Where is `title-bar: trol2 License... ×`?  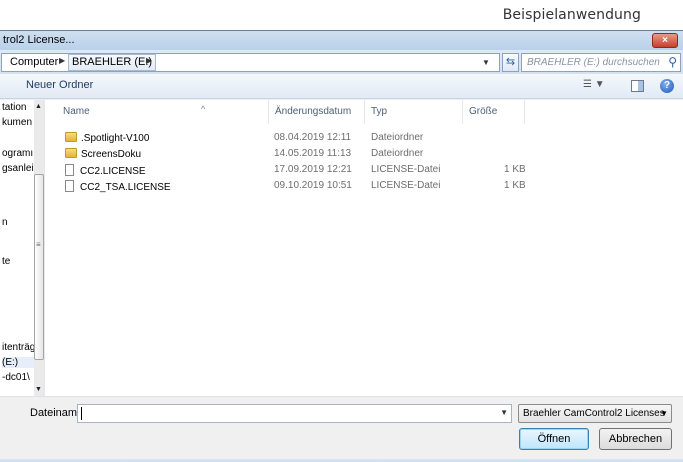
title-bar: trol2 License... × is located at coordinates (341, 40).